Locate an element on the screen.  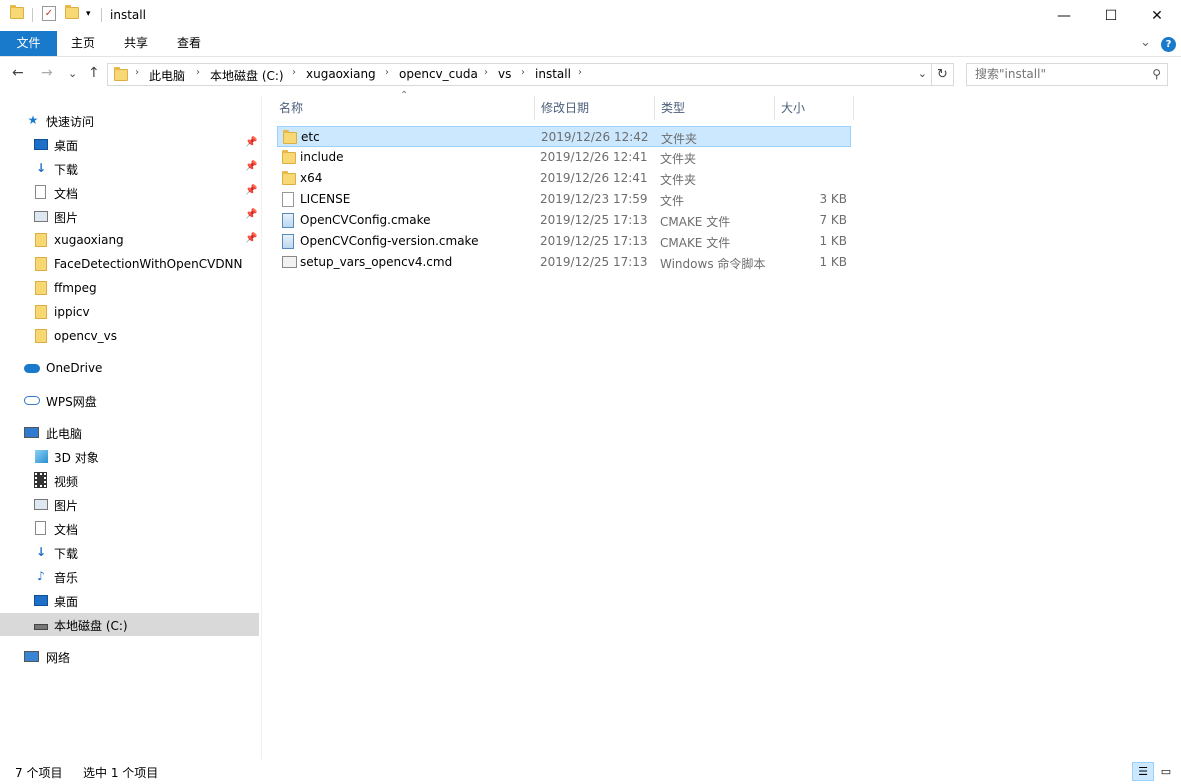
sidebar-item-documents: 文档 📌 is located at coordinates (129, 192).